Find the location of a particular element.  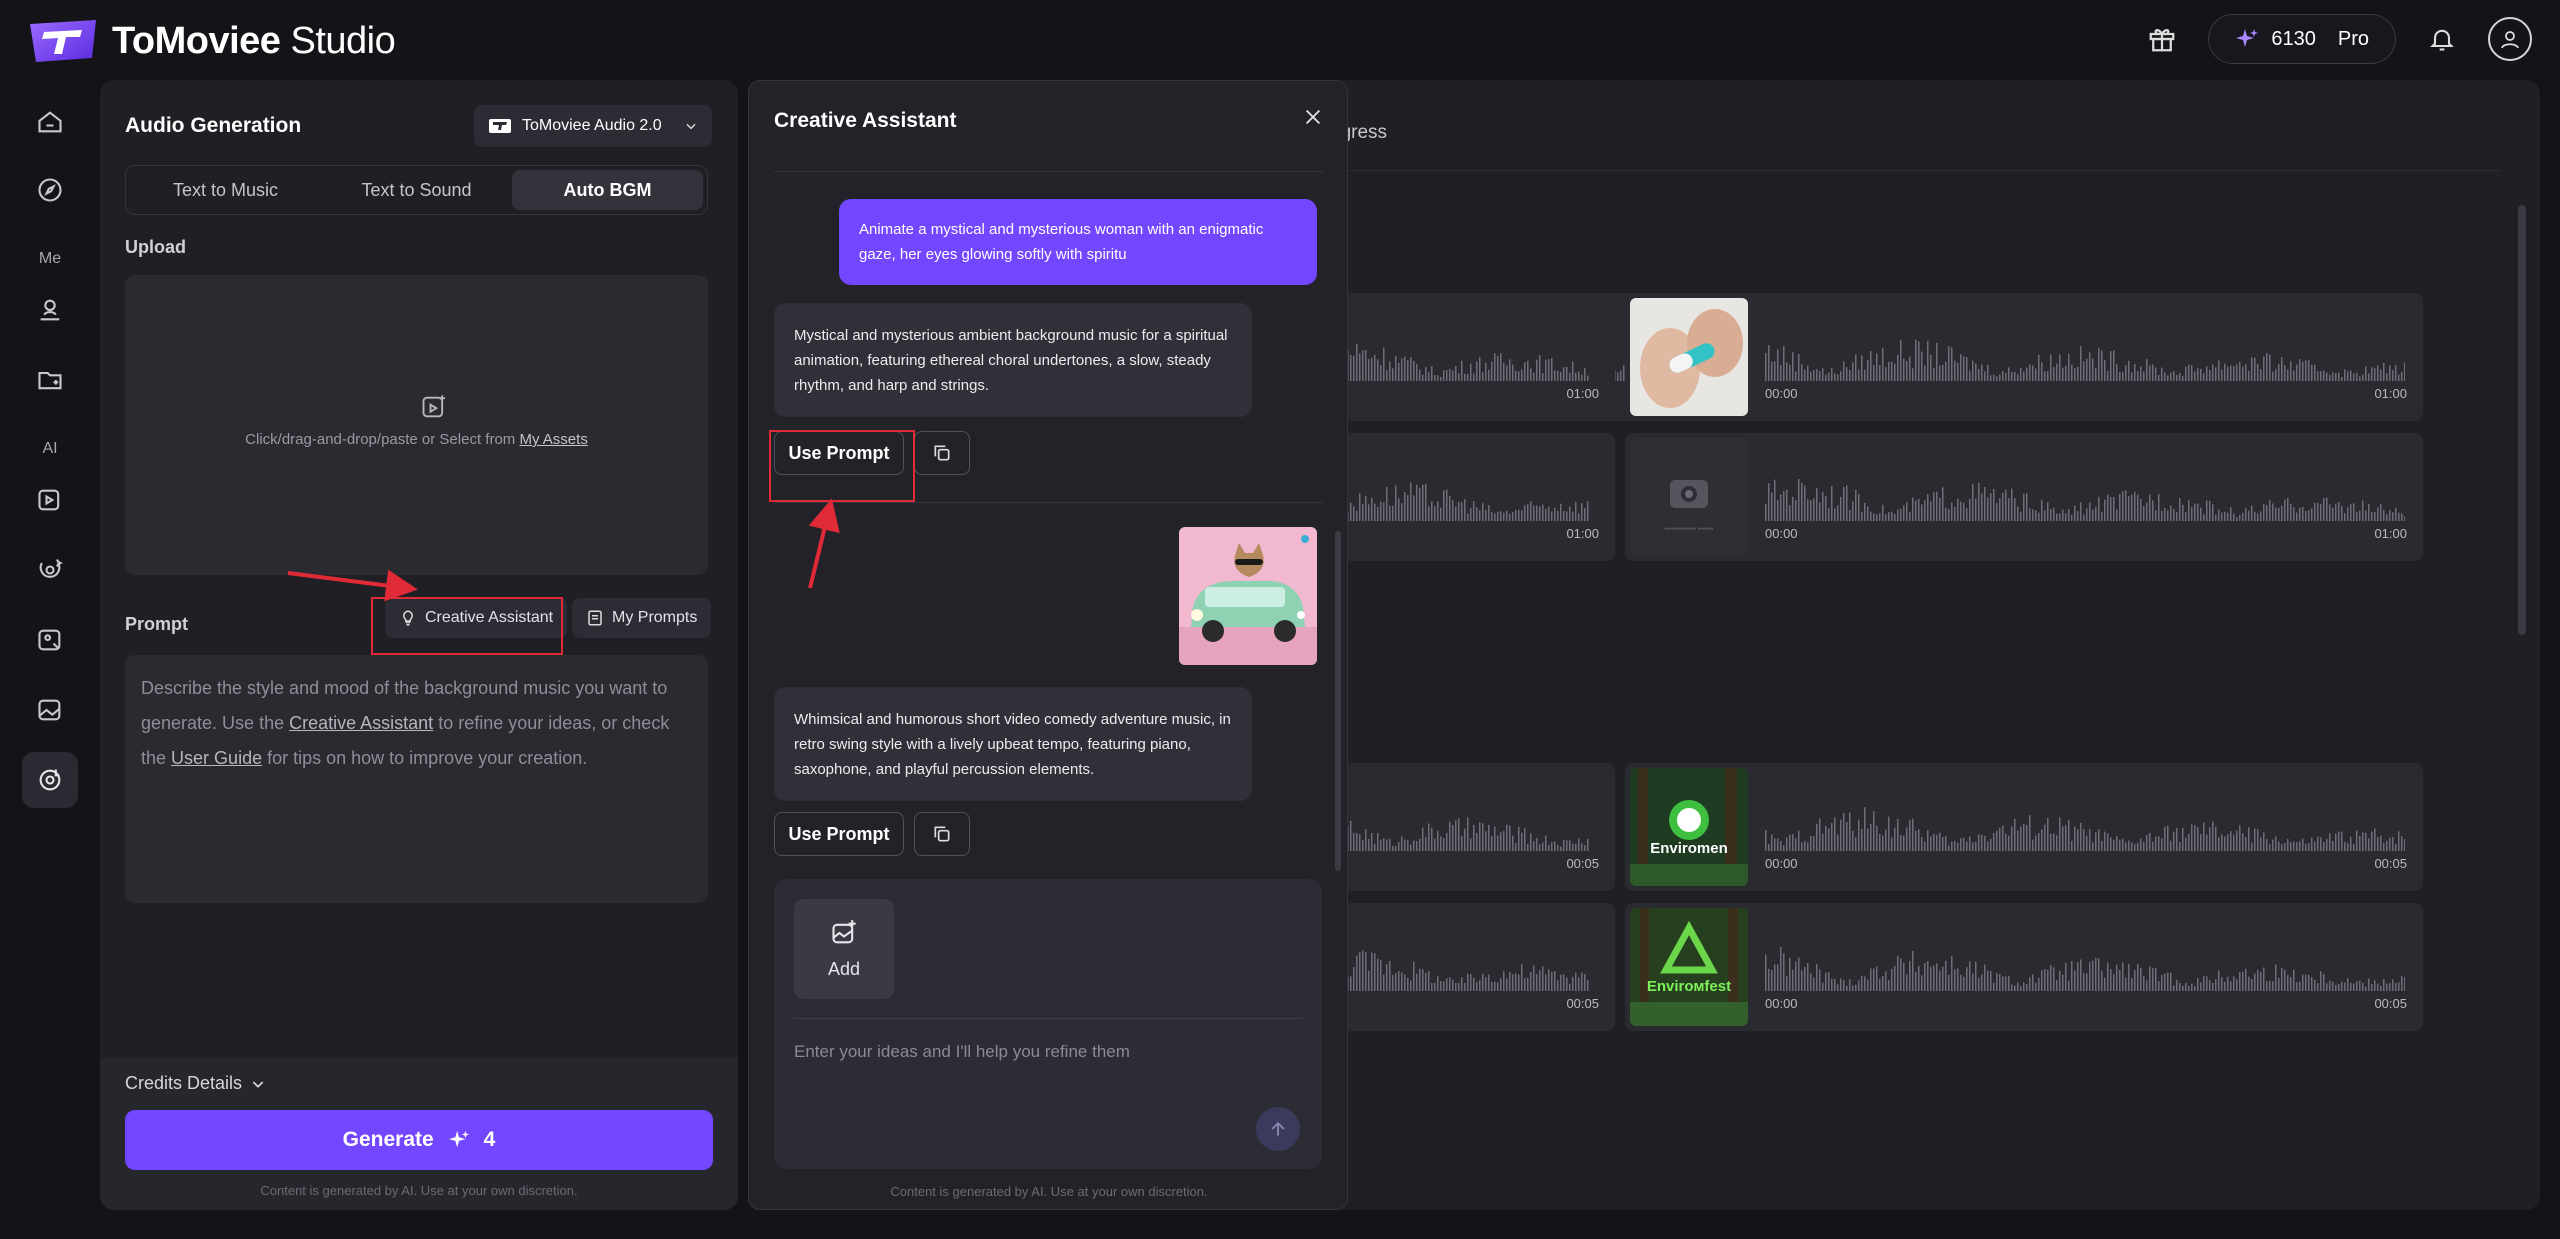

logo: ToMoviee Studio is located at coordinates (212, 41).